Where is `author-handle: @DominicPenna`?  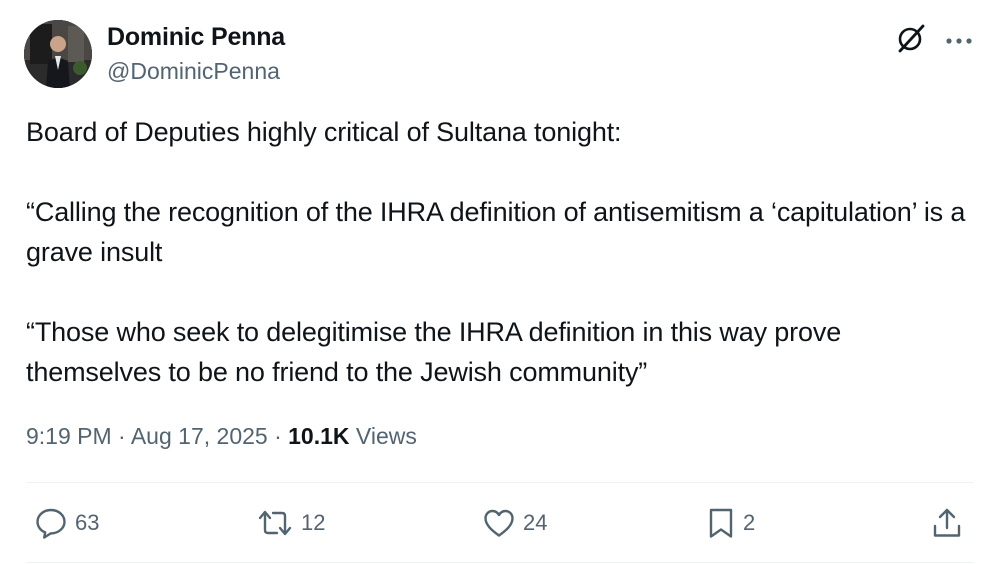 author-handle: @DominicPenna is located at coordinates (193, 71).